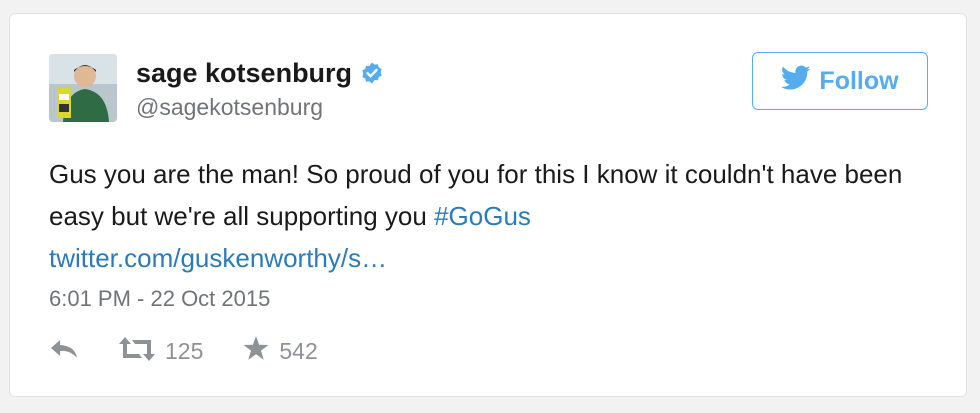  Describe the element at coordinates (859, 80) in the screenshot. I see `follow-label: Follow` at that location.